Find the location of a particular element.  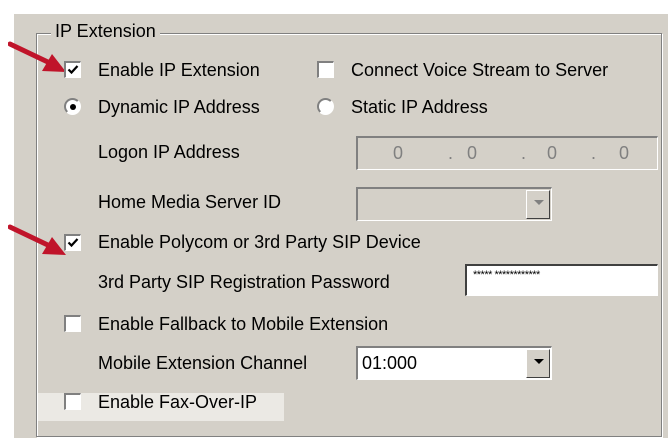

connect-voice-stream-checkbox is located at coordinates (325, 69).